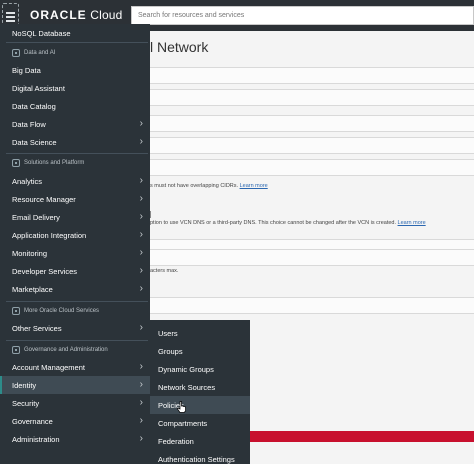 Image resolution: width=474 pixels, height=464 pixels. What do you see at coordinates (76, 15) in the screenshot?
I see `oracle-cloud-logo: ORACLE Cloud` at bounding box center [76, 15].